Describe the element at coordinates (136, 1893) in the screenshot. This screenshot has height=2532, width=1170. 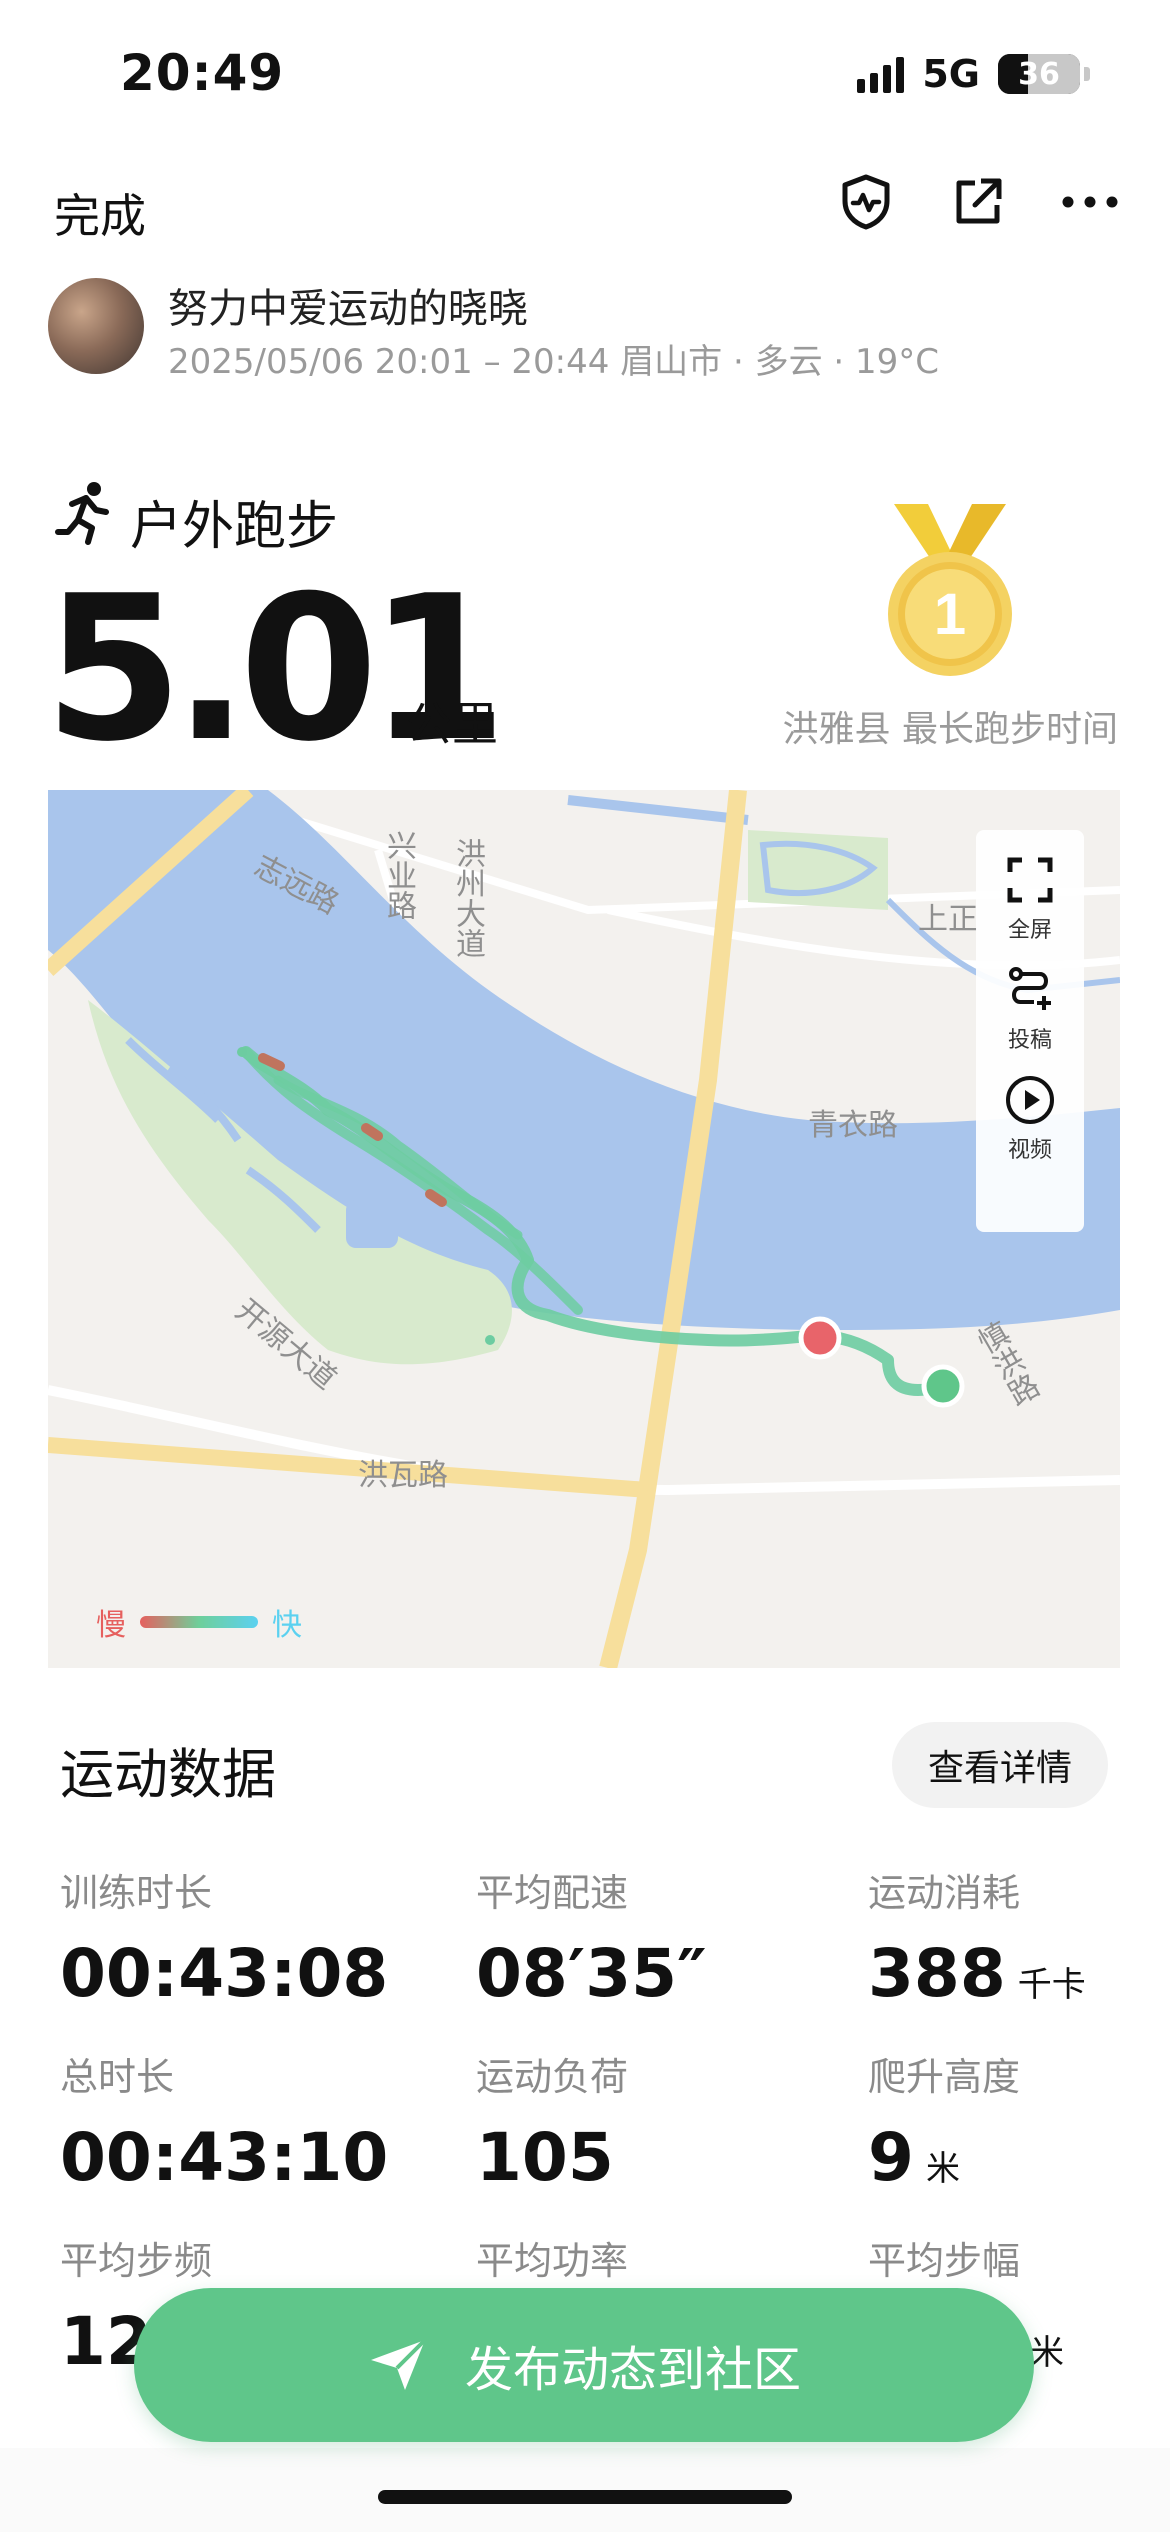
I see `stat-label: 训练时长` at that location.